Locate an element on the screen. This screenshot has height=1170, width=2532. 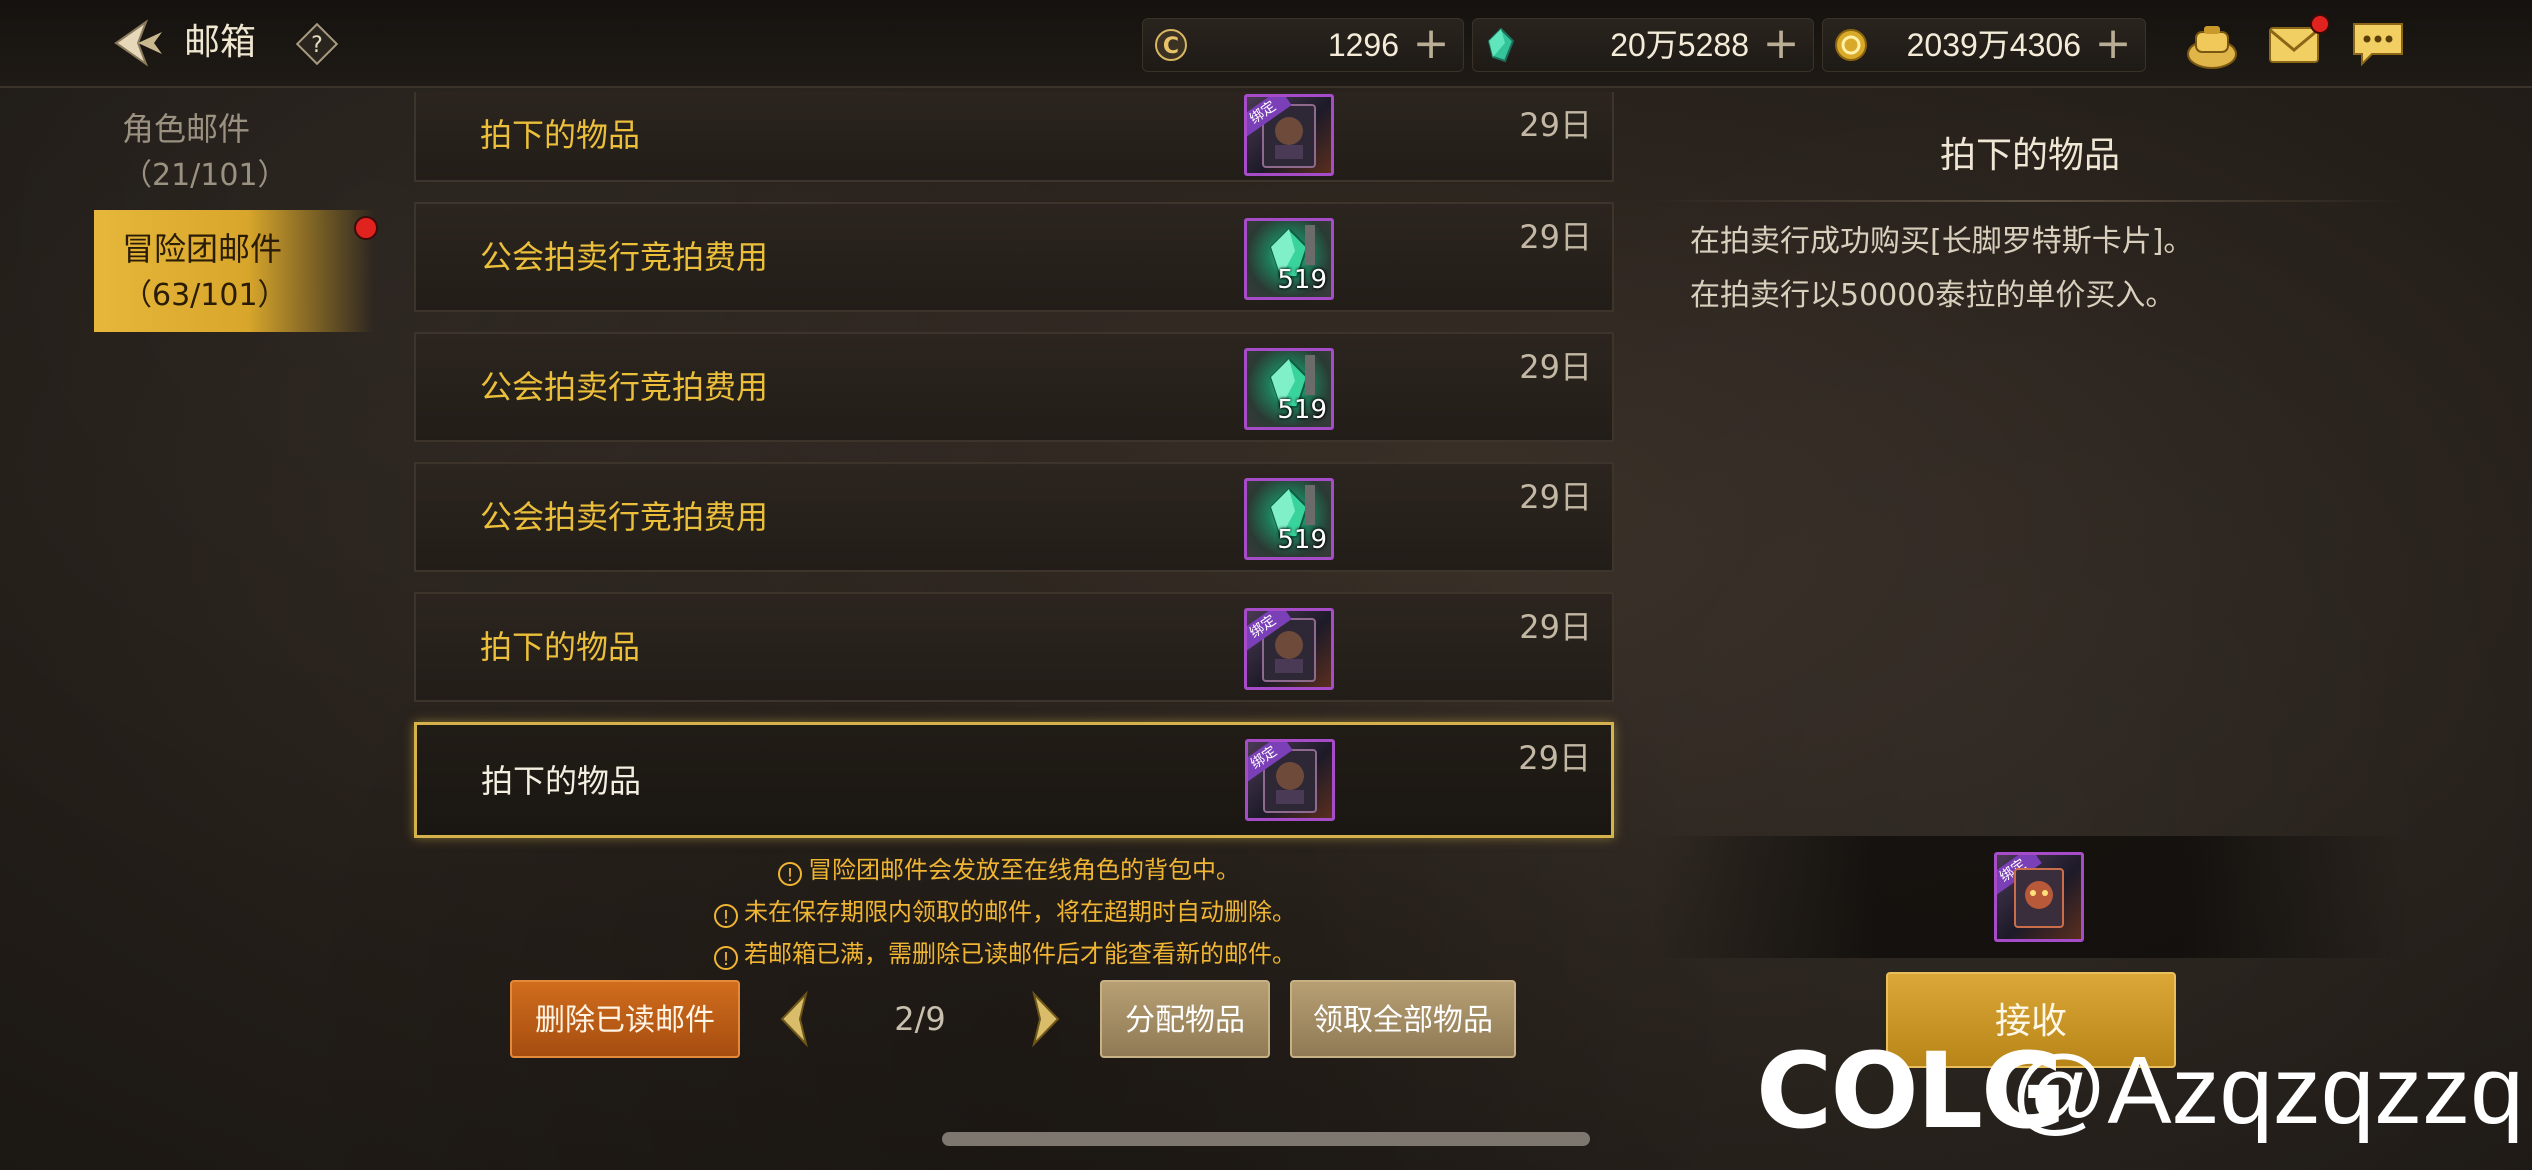
detail-divider is located at coordinates (2030, 201).